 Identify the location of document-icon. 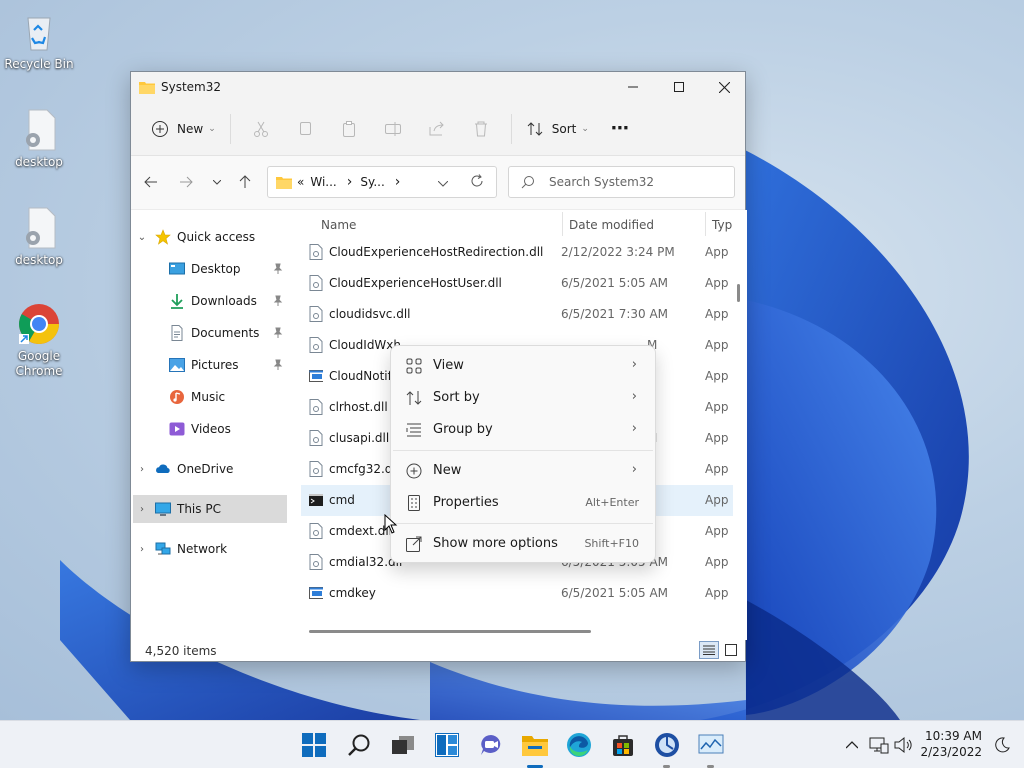
(177, 333).